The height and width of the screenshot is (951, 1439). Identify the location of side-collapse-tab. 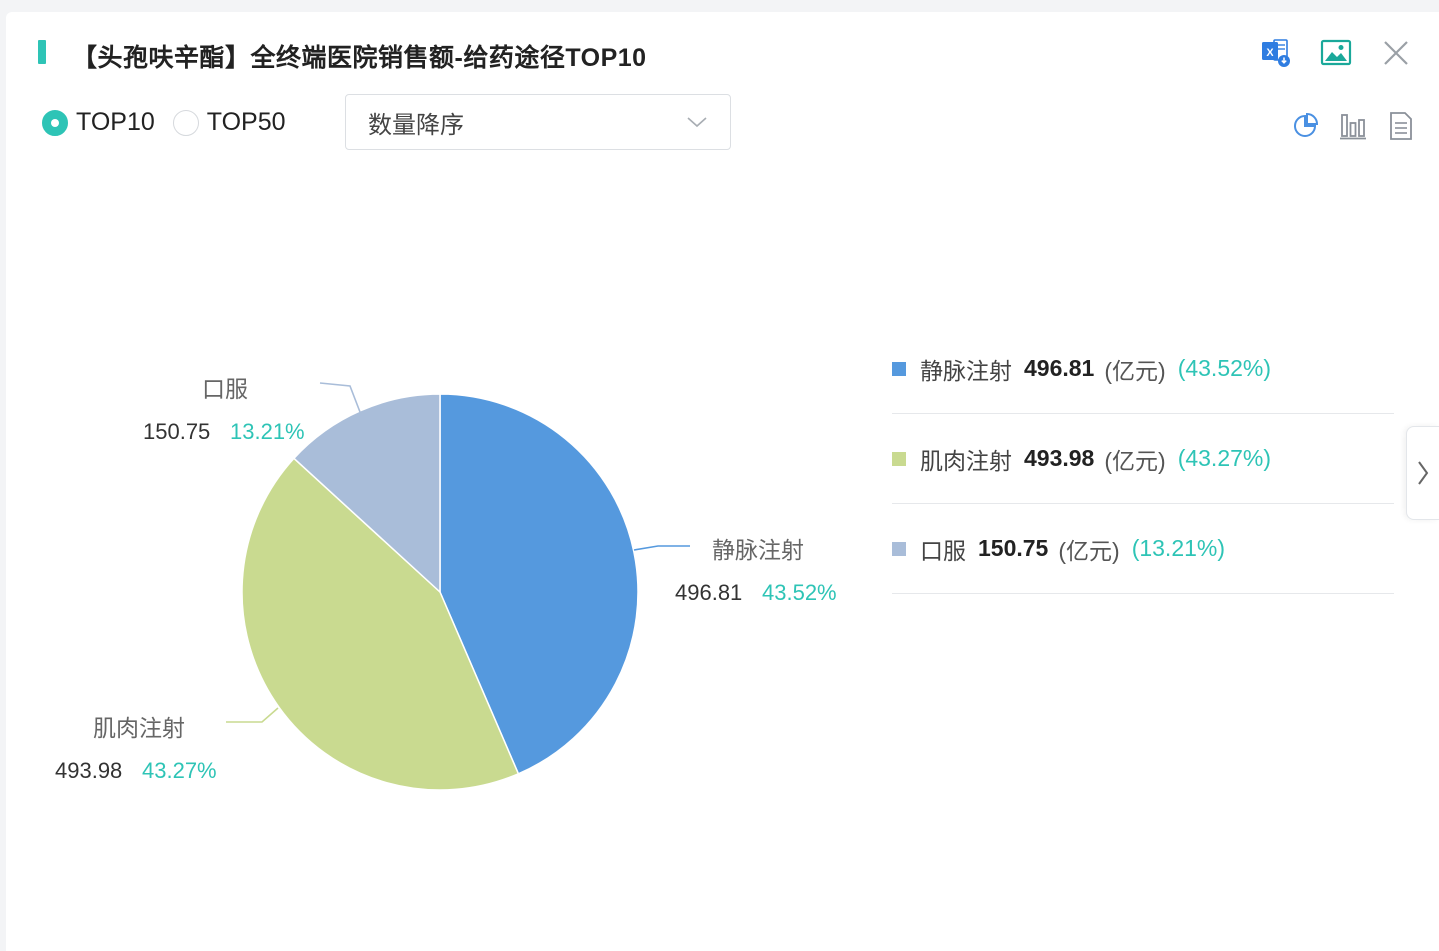
(1422, 473).